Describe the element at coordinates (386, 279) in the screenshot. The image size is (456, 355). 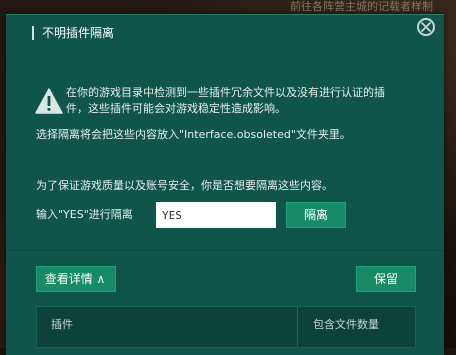
I see `keep-button: 保留` at that location.